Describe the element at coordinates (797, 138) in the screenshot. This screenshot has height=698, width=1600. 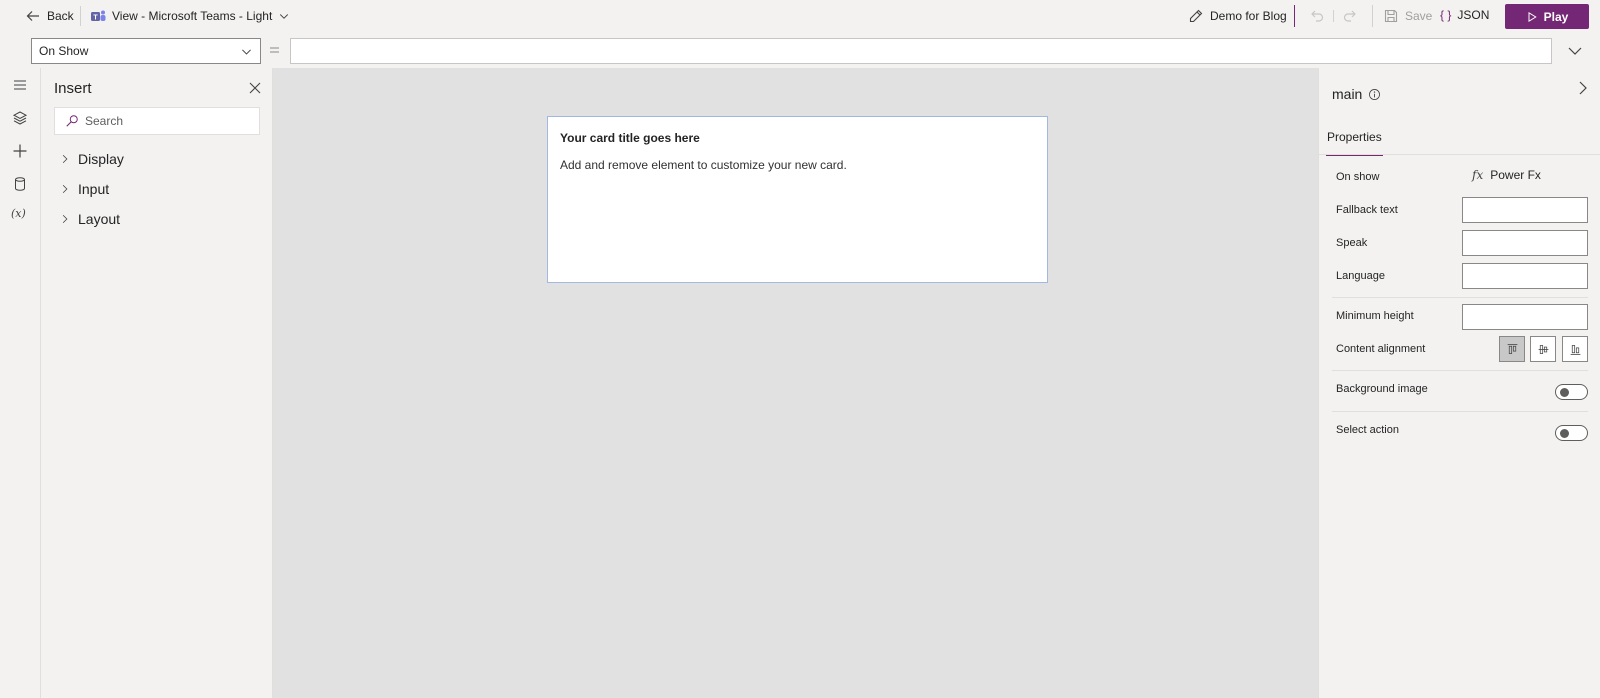
I see `card-title: Your card title goes here` at that location.